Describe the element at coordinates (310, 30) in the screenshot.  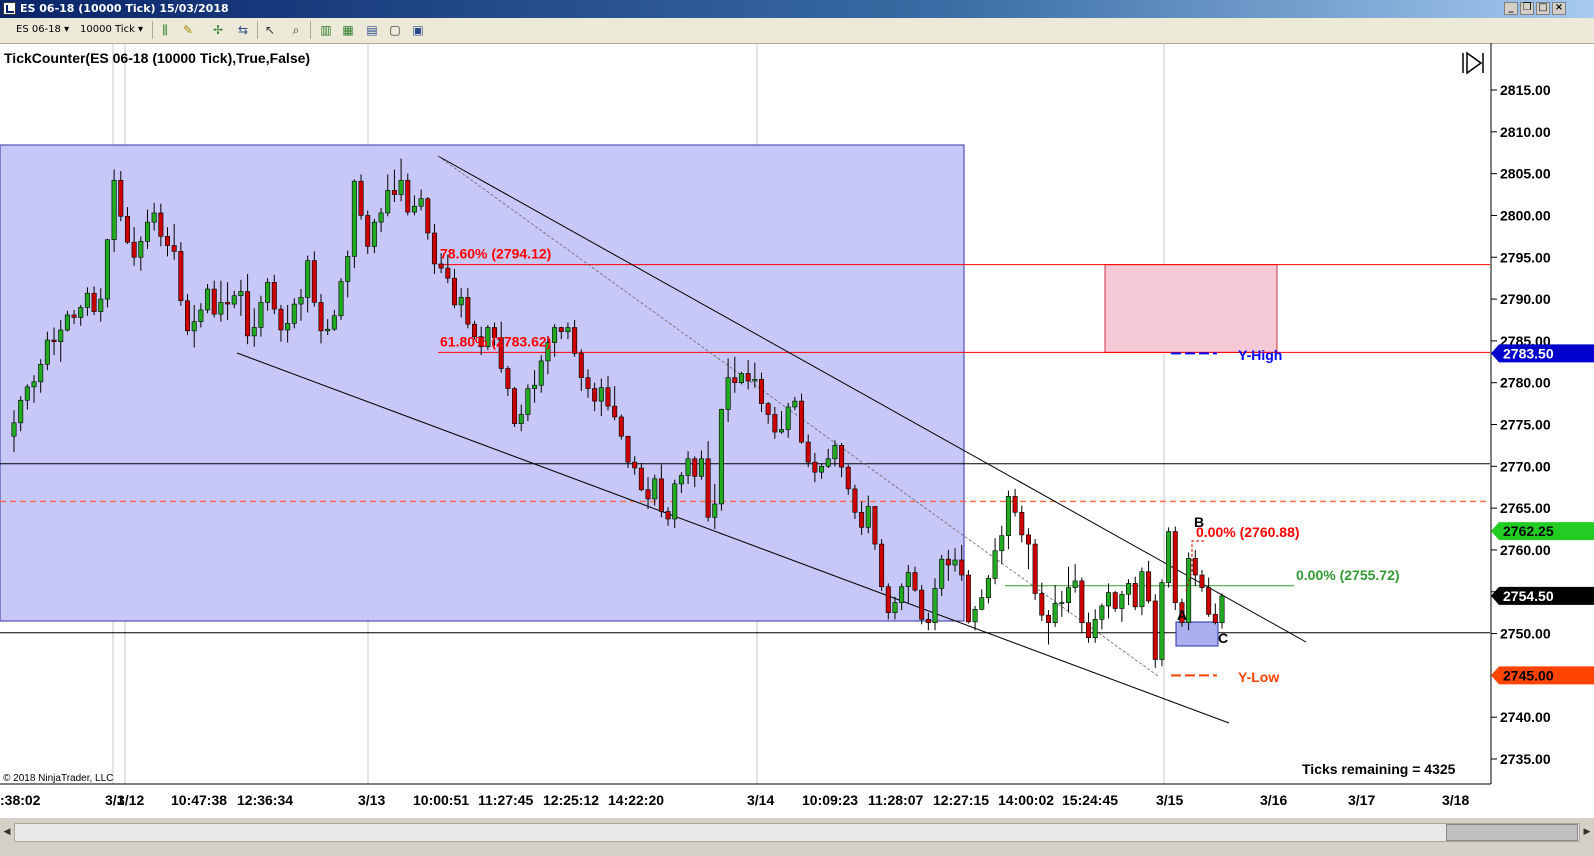
I see `toolbar-separator` at that location.